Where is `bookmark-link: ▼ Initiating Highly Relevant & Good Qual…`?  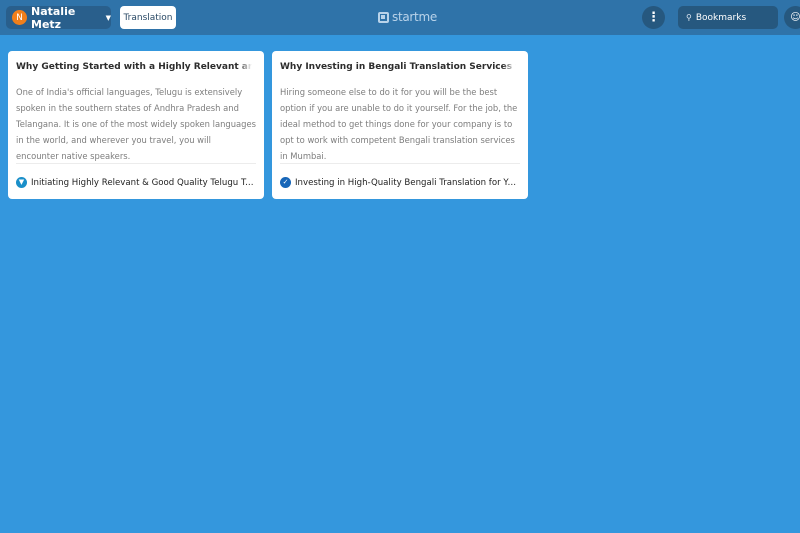 bookmark-link: ▼ Initiating Highly Relevant & Good Qual… is located at coordinates (136, 182).